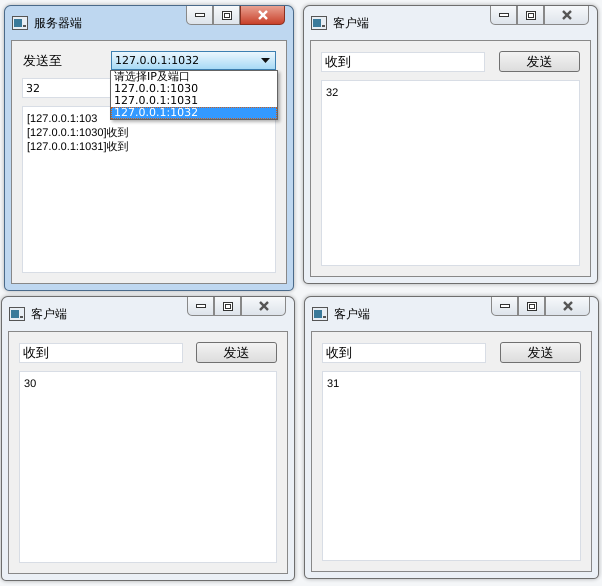  I want to click on log-line: [127.0.0.1:1031]收到, so click(78, 147).